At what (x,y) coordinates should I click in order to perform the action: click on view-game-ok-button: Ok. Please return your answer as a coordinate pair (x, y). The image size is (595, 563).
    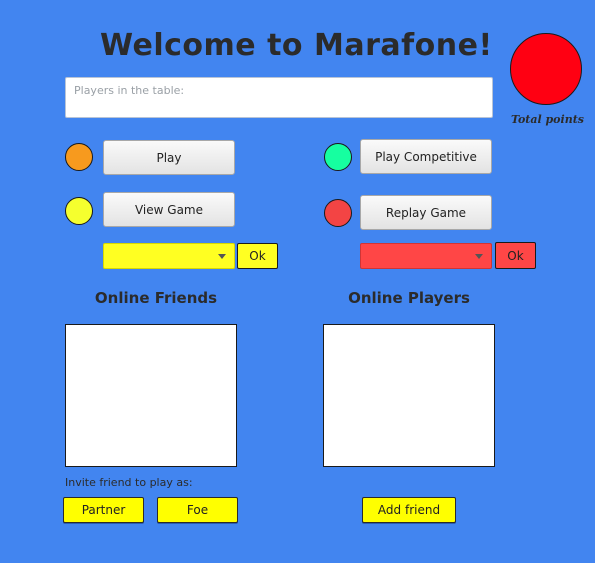
    Looking at the image, I should click on (257, 256).